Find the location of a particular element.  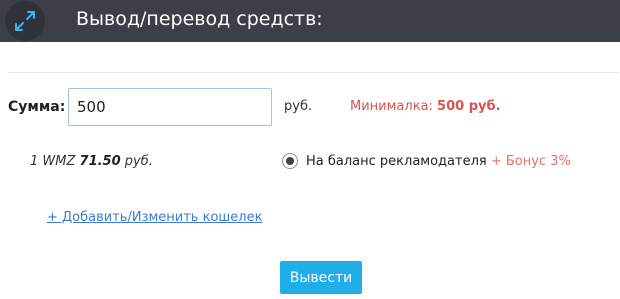

radio-button is located at coordinates (290, 161).